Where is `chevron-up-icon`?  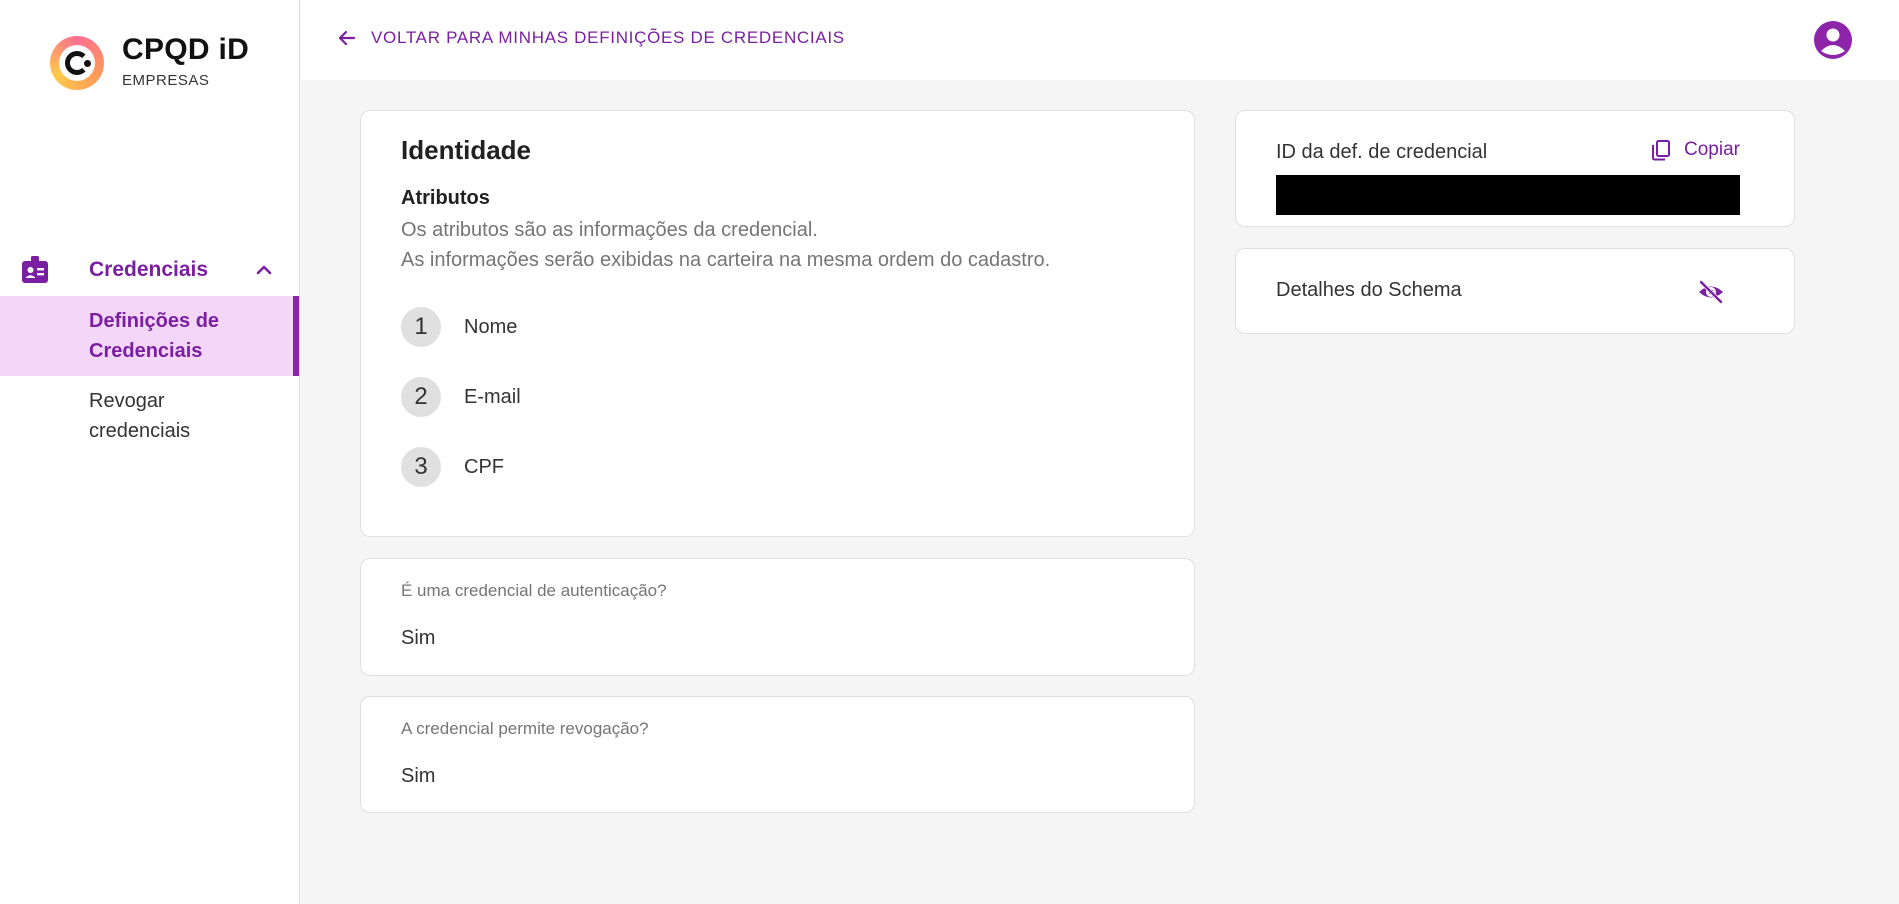
chevron-up-icon is located at coordinates (264, 270).